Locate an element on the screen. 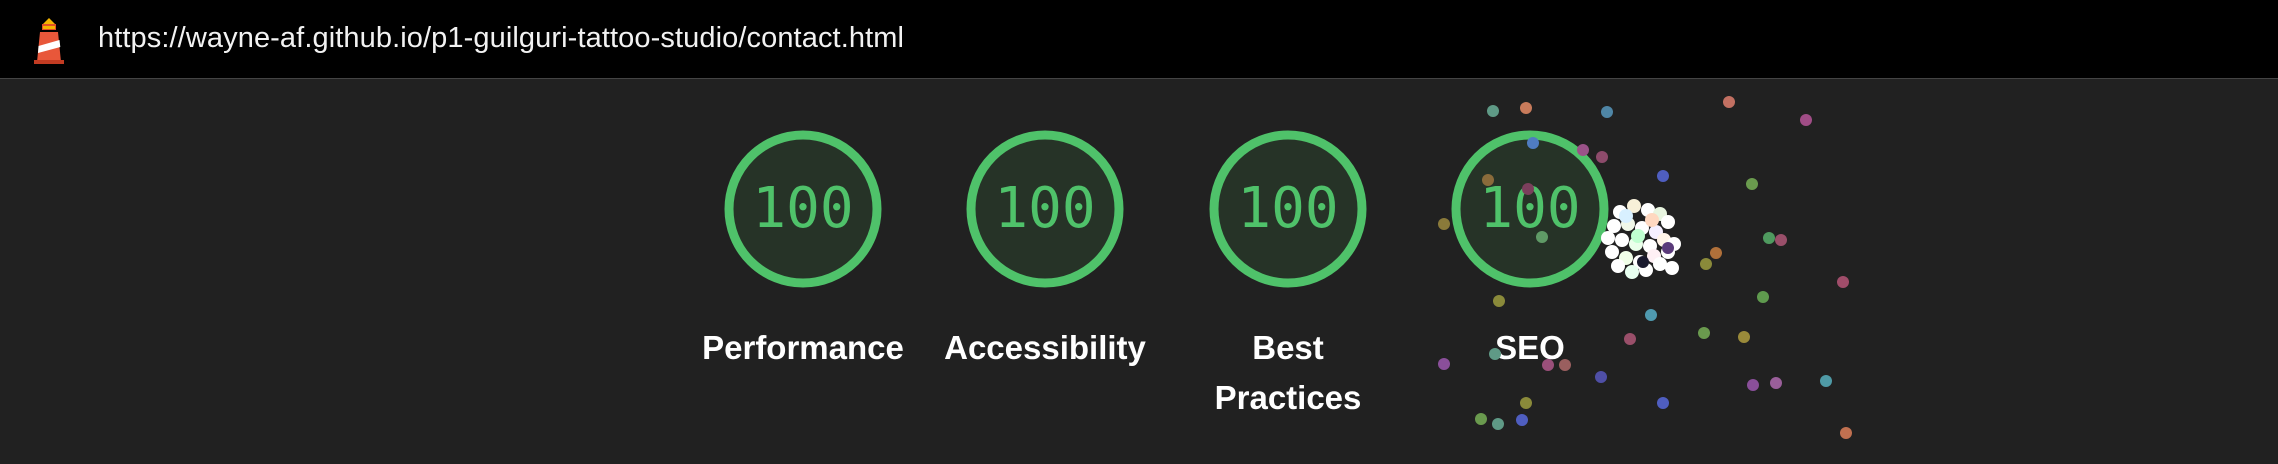 Image resolution: width=2278 pixels, height=464 pixels. gauge-performance: 100 Performance is located at coordinates (803, 251).